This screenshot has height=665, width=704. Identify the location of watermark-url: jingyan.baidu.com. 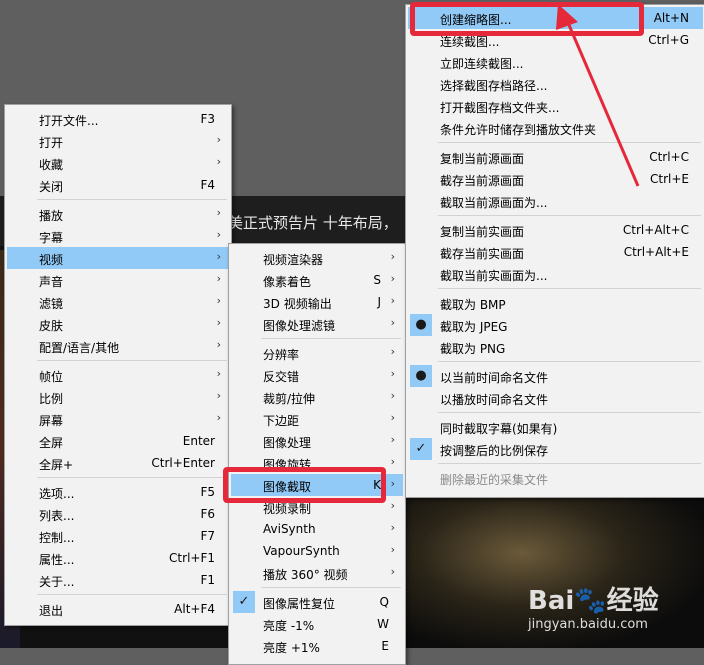
(588, 624).